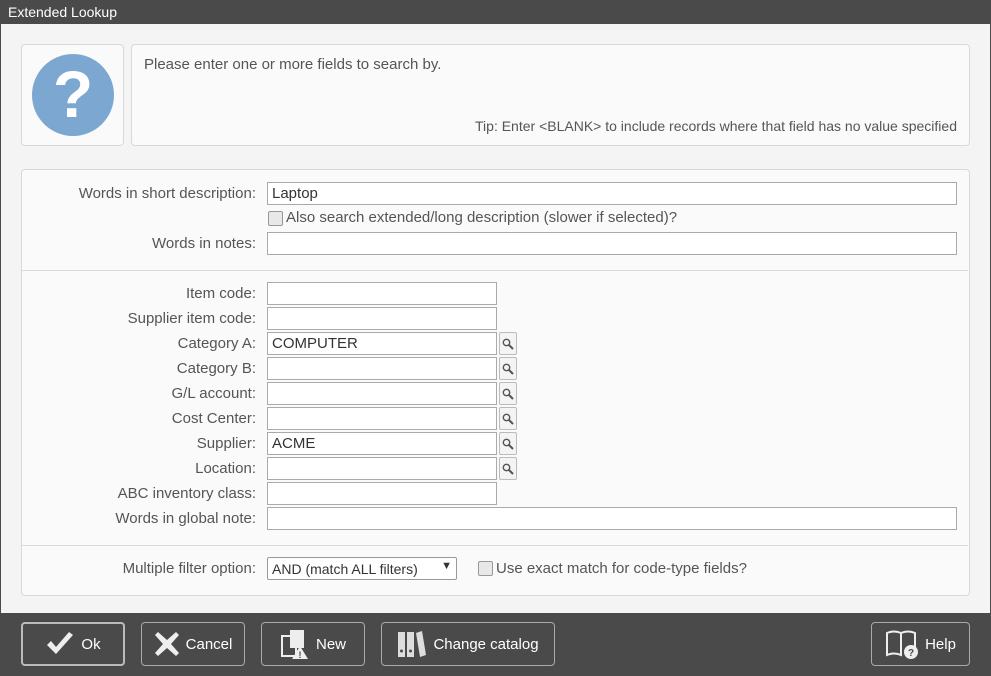 This screenshot has height=676, width=991. I want to click on supplier-input, so click(382, 443).